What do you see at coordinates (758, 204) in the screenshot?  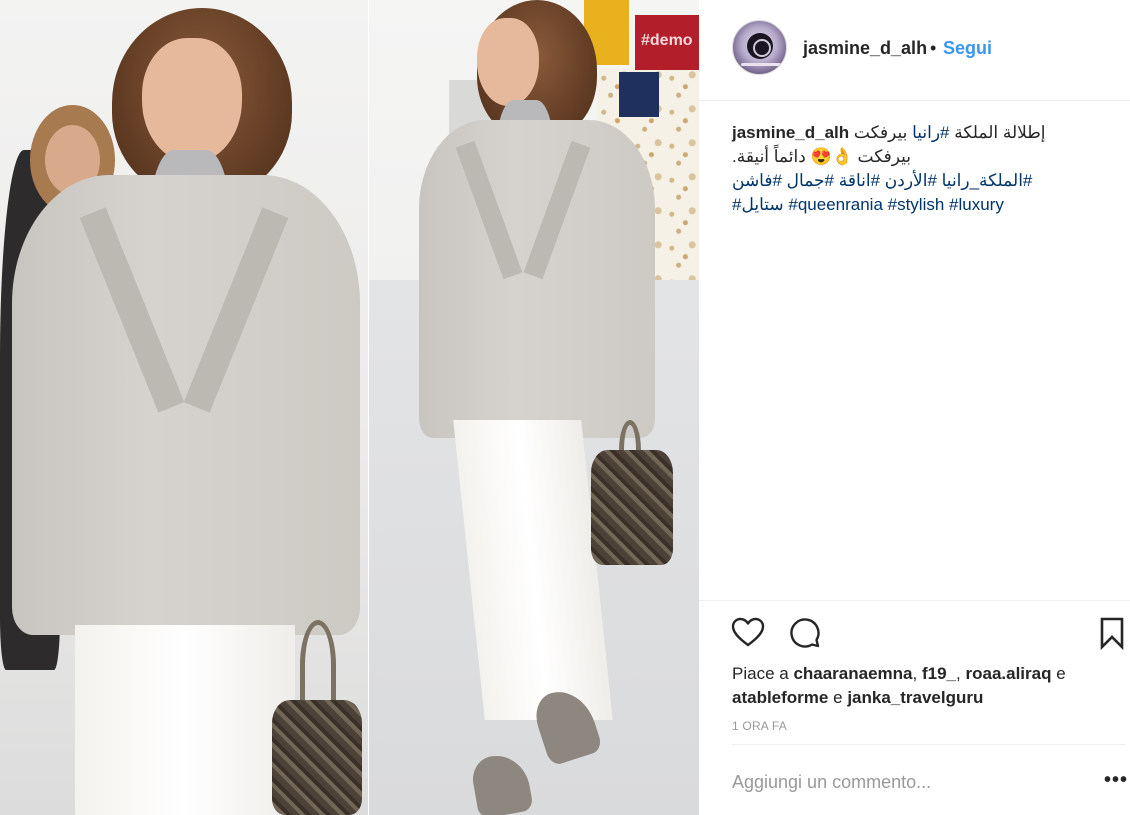 I see `hashtag-link: #ستايل` at bounding box center [758, 204].